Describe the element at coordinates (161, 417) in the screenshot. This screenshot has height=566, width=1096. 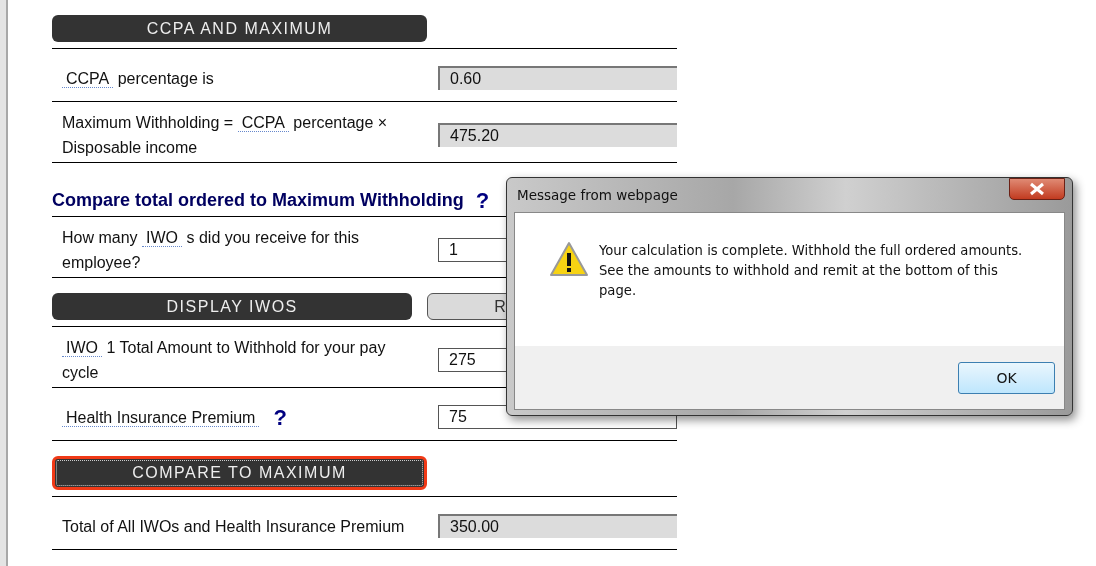
I see `field-label: Health Insurance Premium` at that location.